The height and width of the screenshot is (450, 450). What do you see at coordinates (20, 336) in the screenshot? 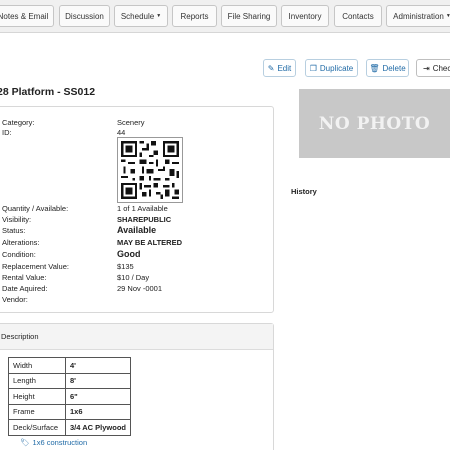
I see `description-title: Description` at bounding box center [20, 336].